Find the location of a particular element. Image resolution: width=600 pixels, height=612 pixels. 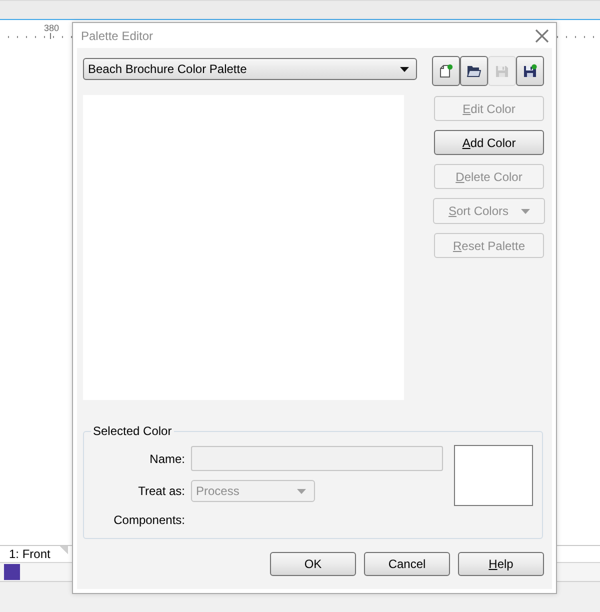

dialog-button: Cancel is located at coordinates (407, 564).